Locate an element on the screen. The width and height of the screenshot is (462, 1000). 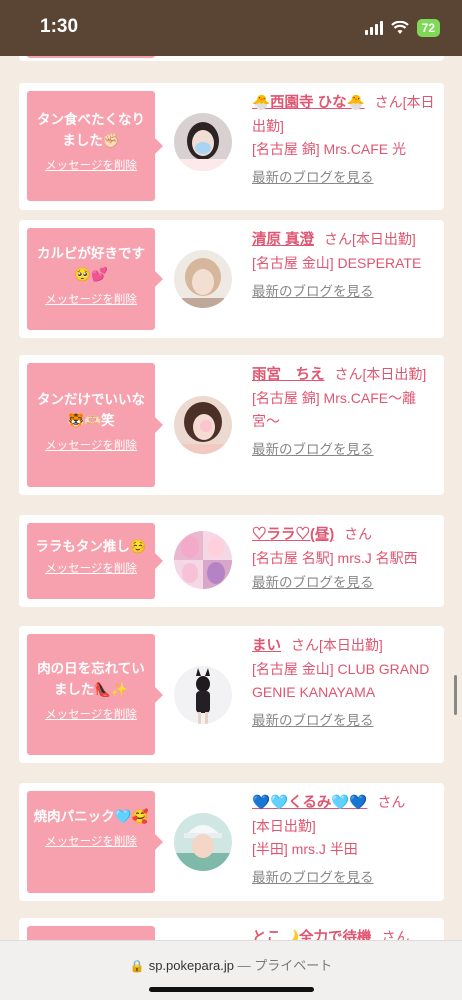
cast-name-link: まい is located at coordinates (266, 646).